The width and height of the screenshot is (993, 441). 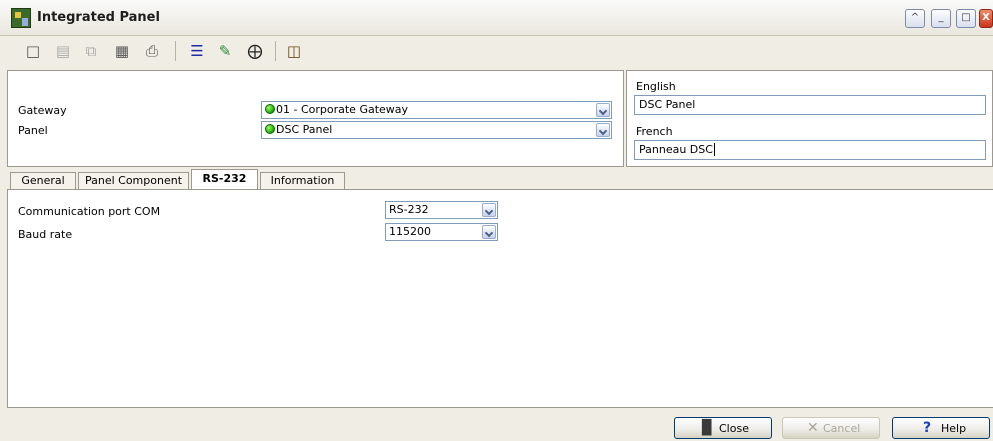 I want to click on english-name-field: DSC Panel, so click(x=810, y=105).